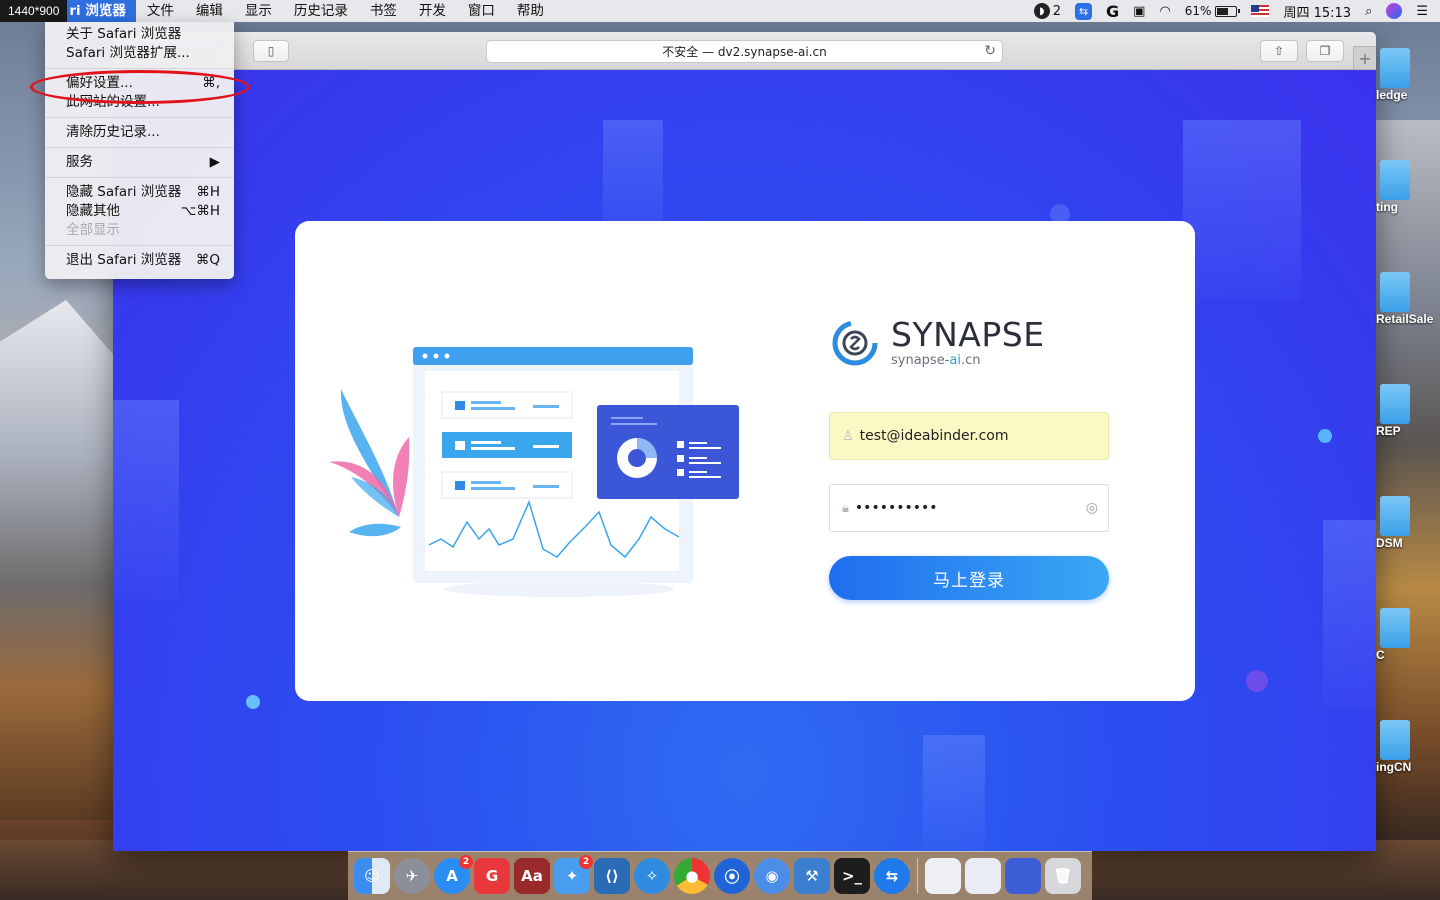  I want to click on domain-suffix: .cn, so click(970, 360).